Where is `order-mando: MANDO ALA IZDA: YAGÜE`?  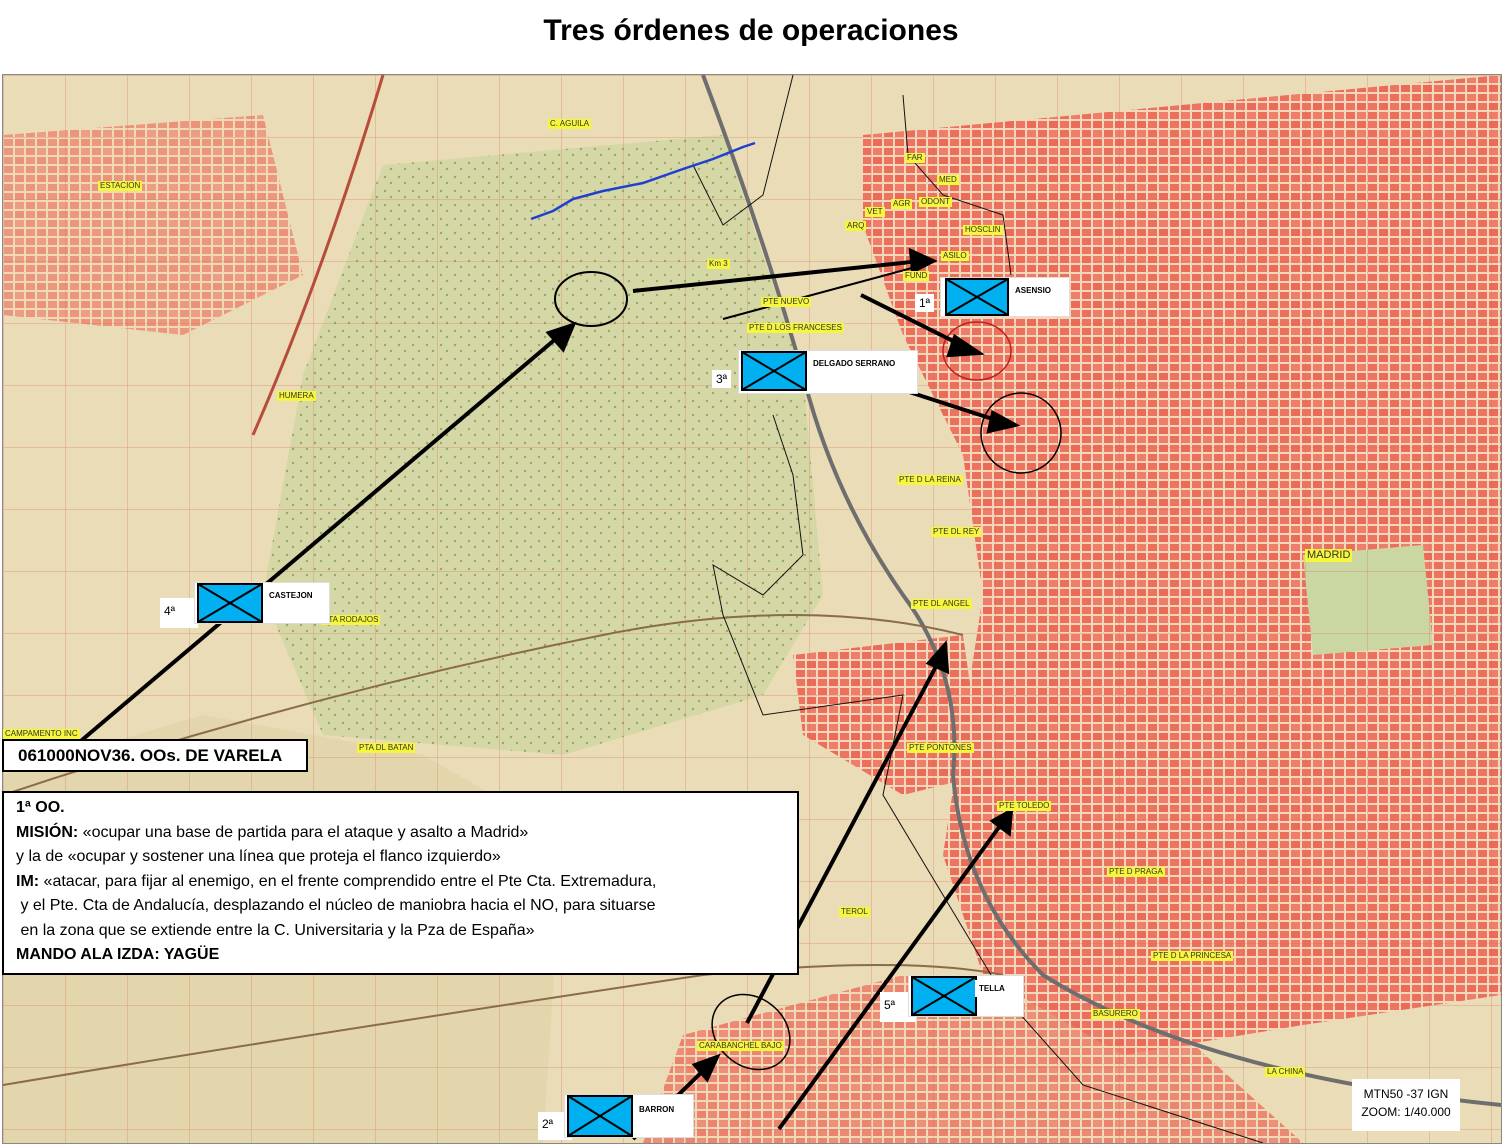
order-mando: MANDO ALA IZDA: YAGÜE is located at coordinates (118, 954).